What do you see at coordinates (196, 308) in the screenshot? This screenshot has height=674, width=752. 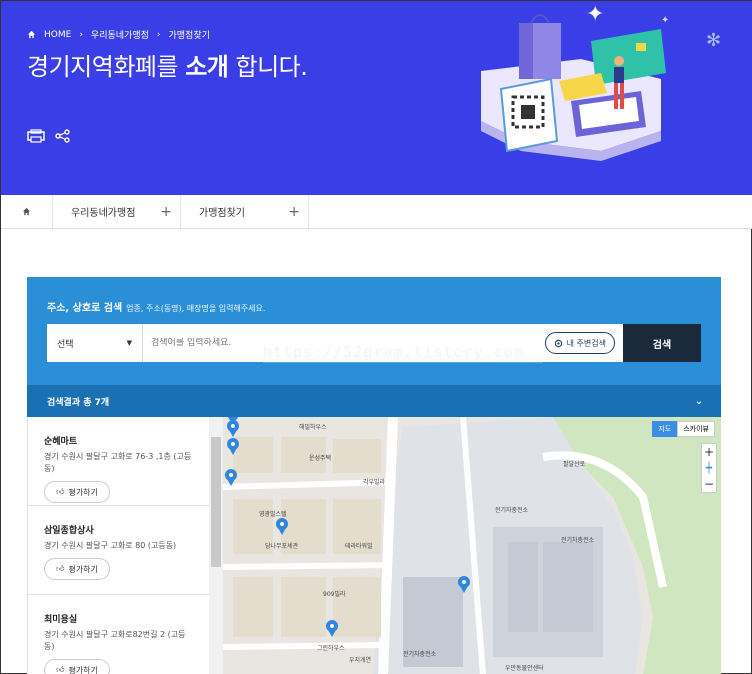 I see `search-hint: 업종, 주소(동명), 매장명을 입력해주세요.` at bounding box center [196, 308].